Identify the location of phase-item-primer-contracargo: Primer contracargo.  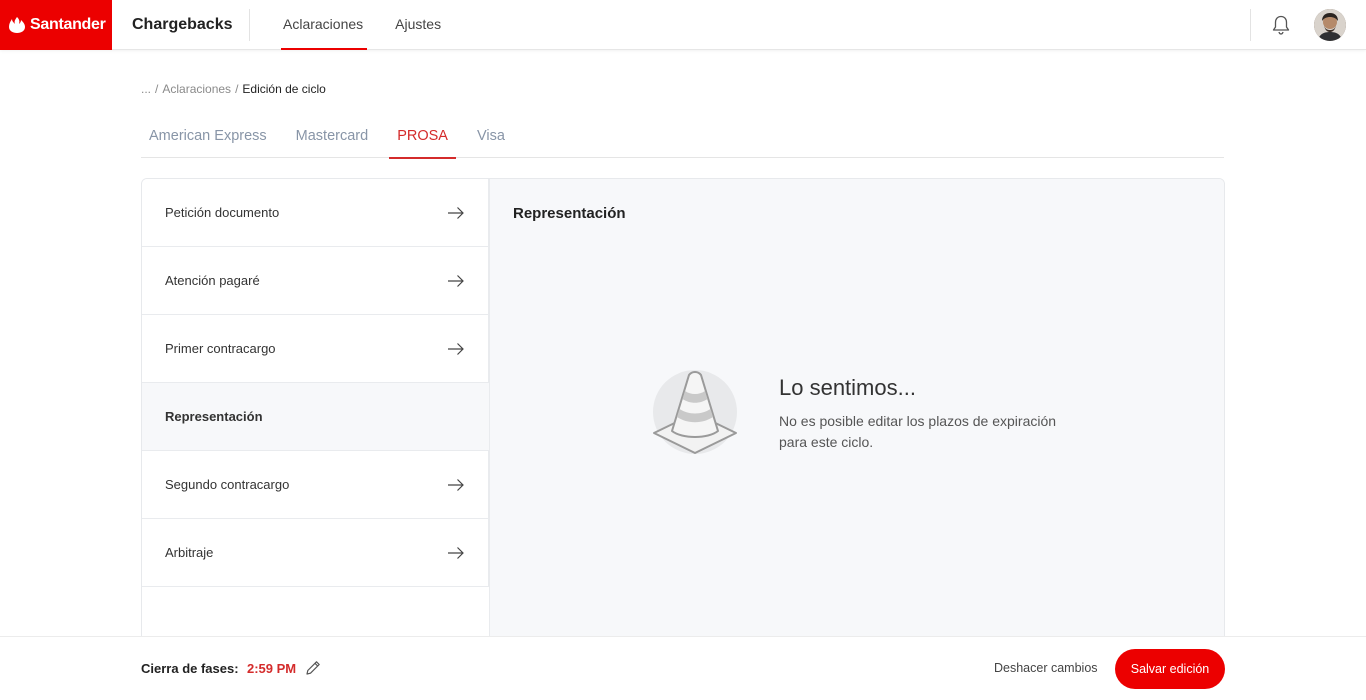
(315, 349).